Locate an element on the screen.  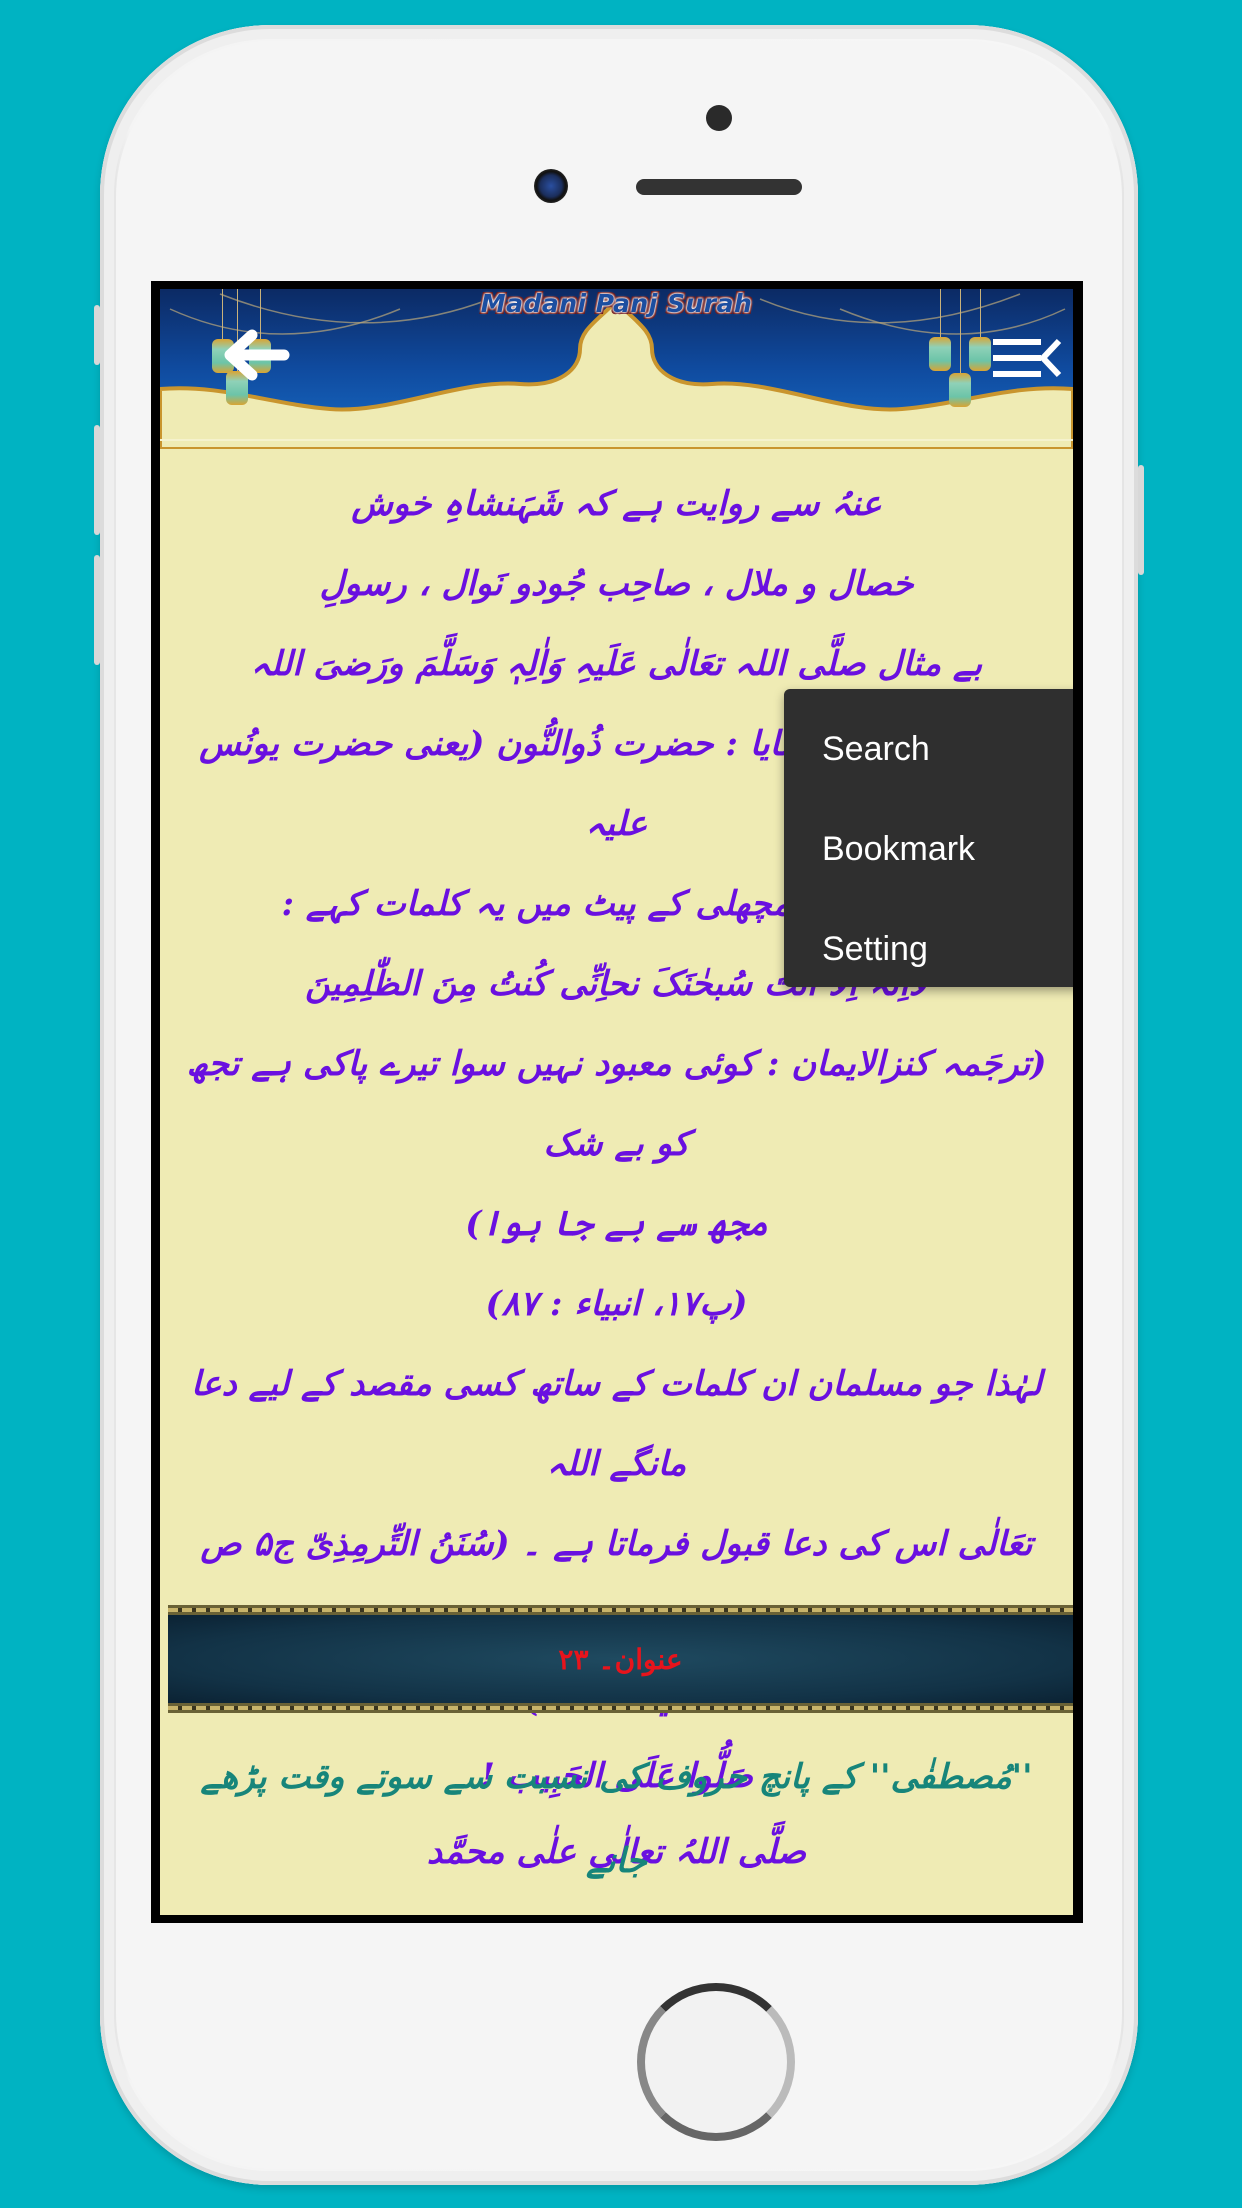
subtitle-line: والے 5 وظائف is located at coordinates (616, 1909).